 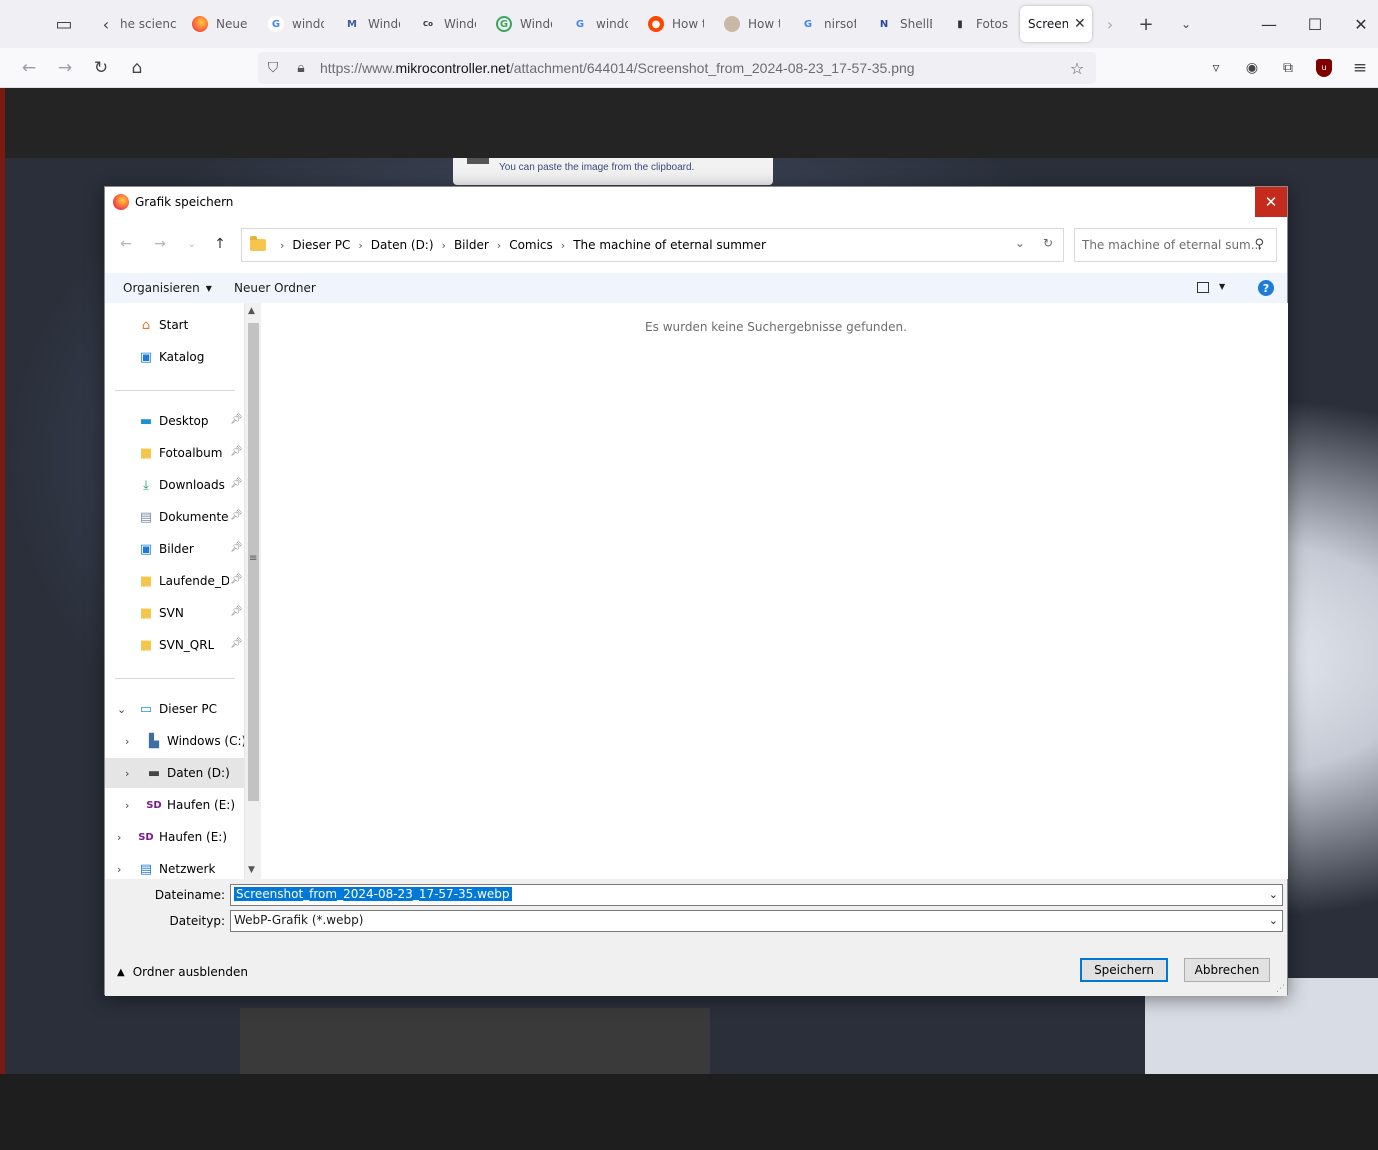 What do you see at coordinates (174, 581) in the screenshot?
I see `nav-item-laufende-da: ■ Laufende_Da 📌︎` at bounding box center [174, 581].